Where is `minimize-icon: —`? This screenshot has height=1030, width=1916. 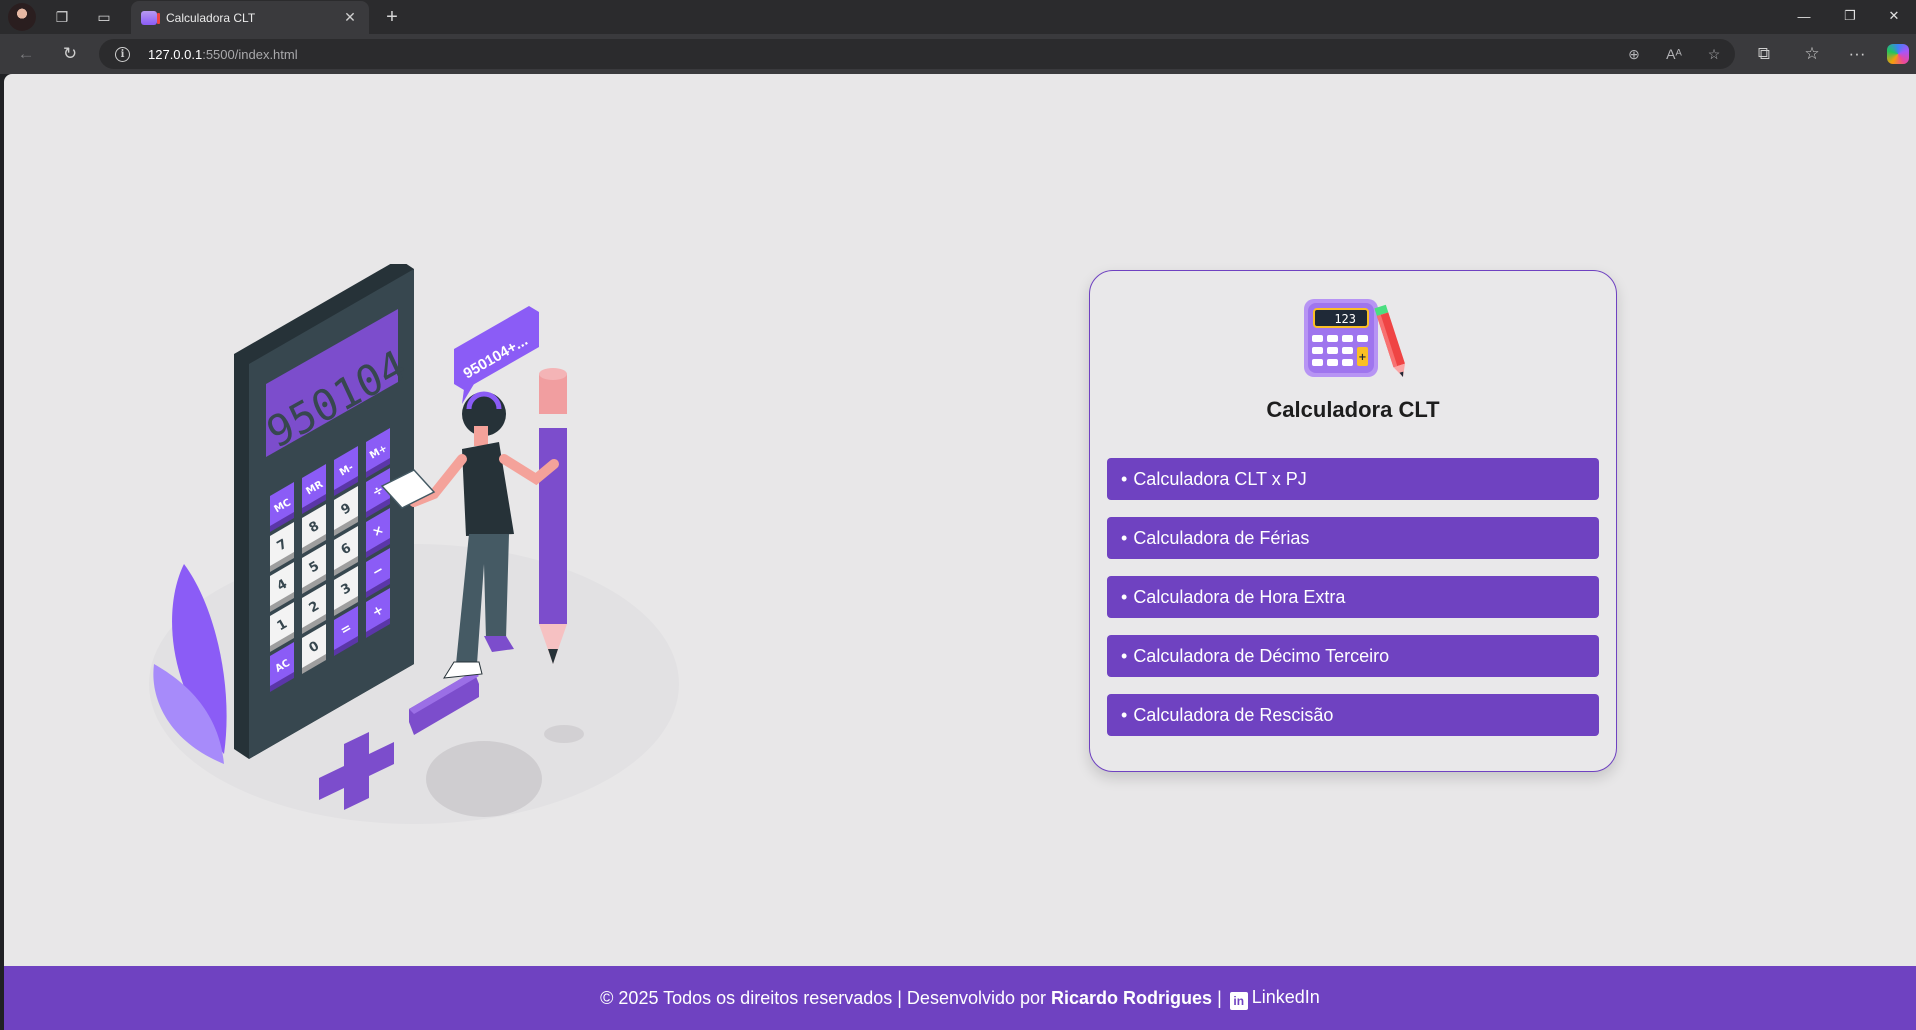
minimize-icon: — is located at coordinates (1804, 16).